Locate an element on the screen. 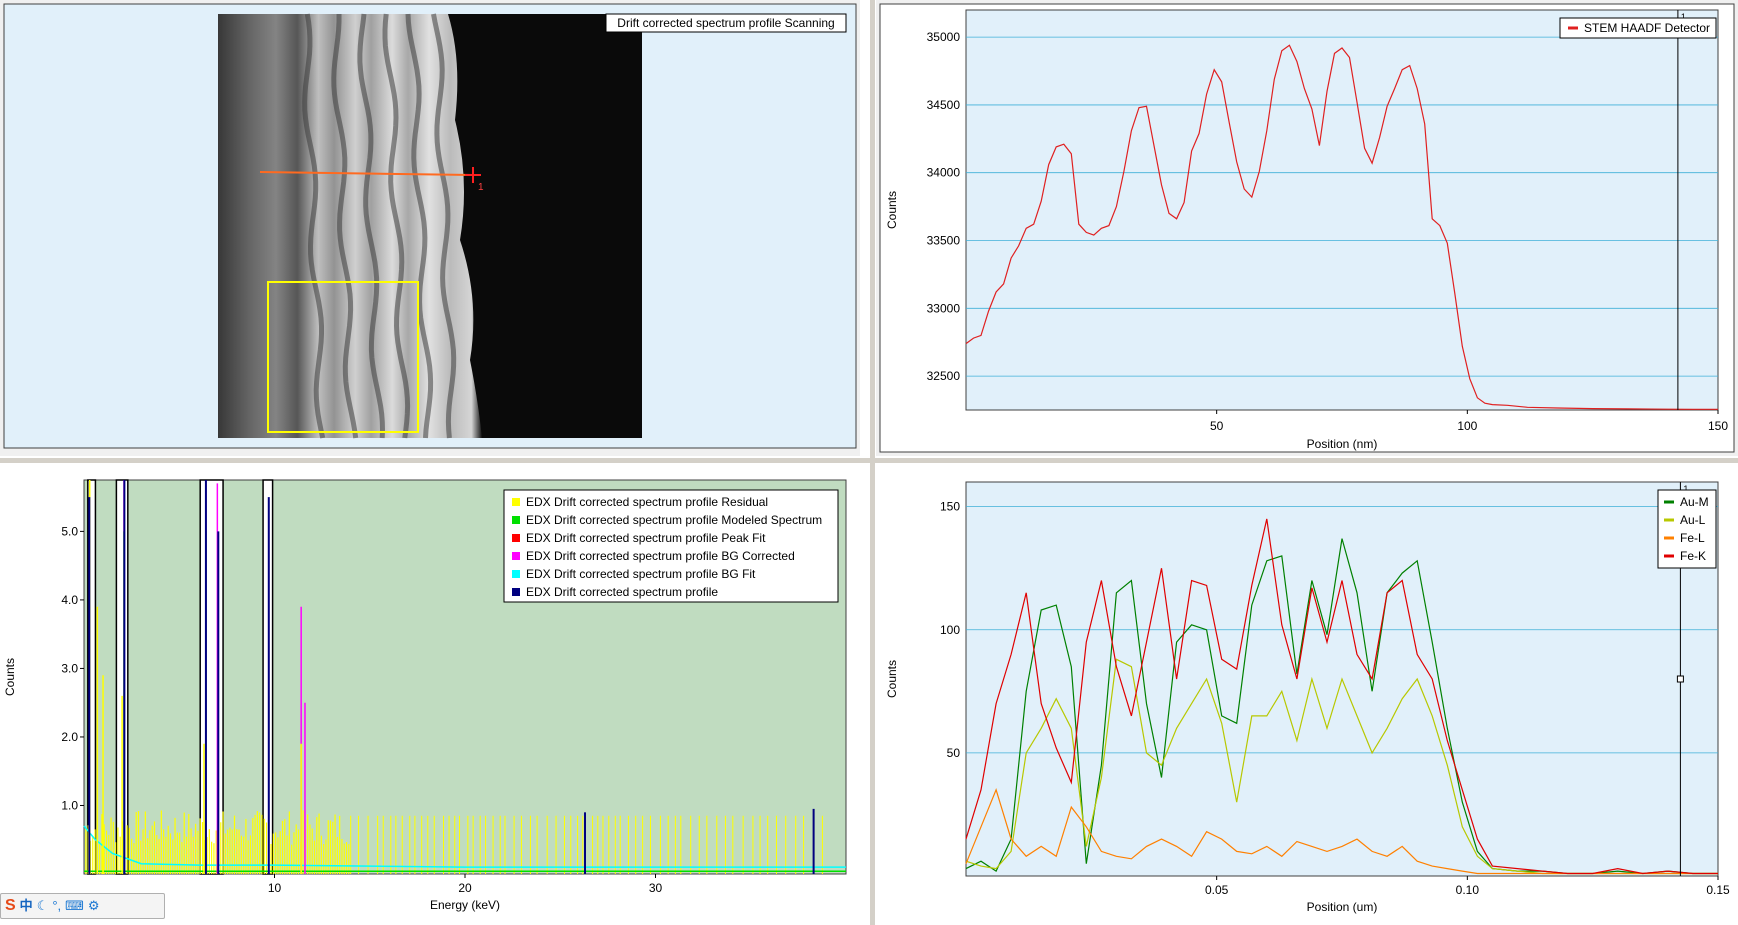  edx-y-tick-label: 3.0 is located at coordinates (69, 668).